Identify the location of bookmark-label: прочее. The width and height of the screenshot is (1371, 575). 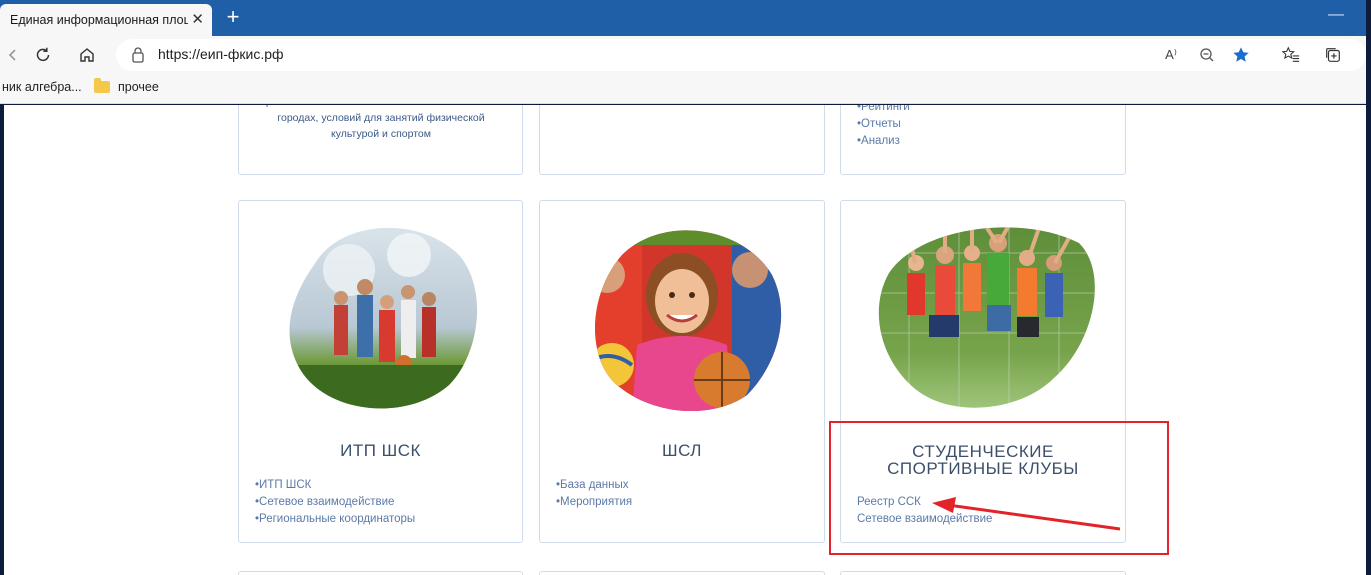
(138, 87).